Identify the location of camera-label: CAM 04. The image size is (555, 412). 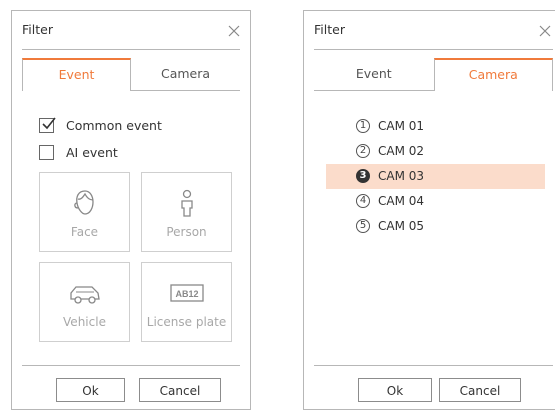
(401, 201).